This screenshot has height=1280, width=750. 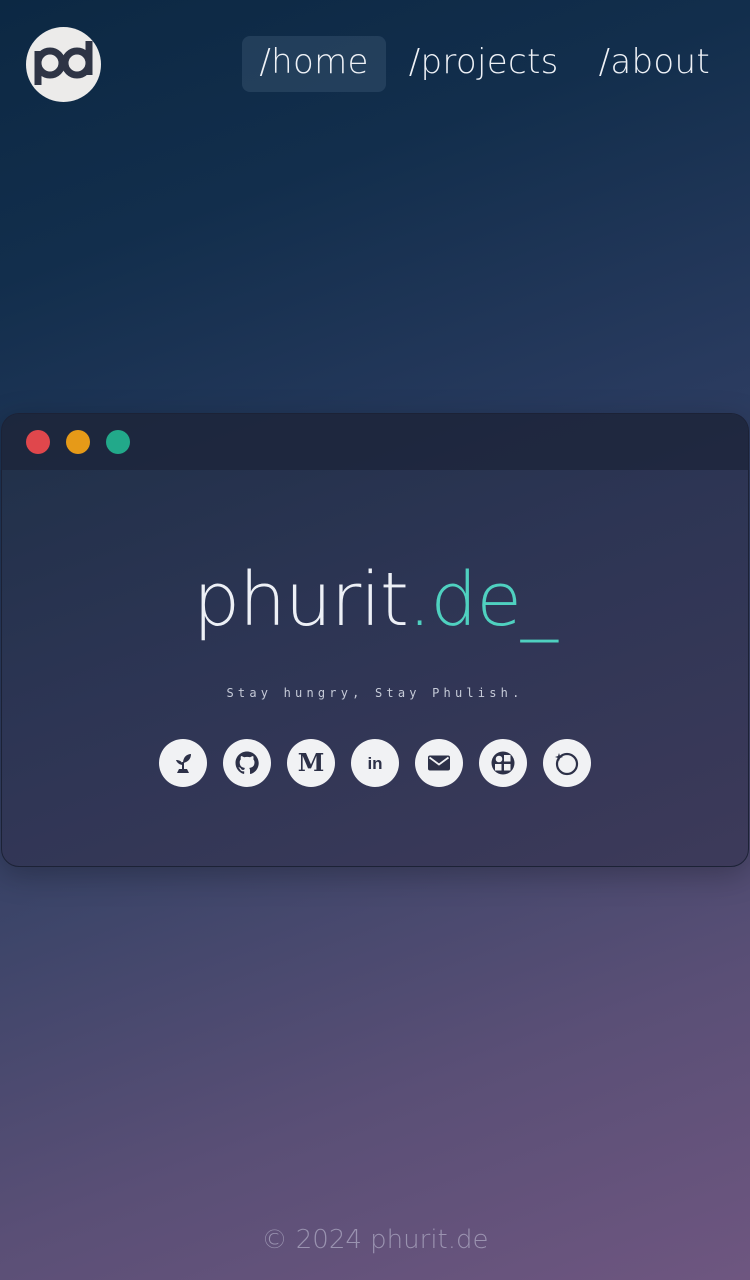 I want to click on linkedin-link: in, so click(x=375, y=763).